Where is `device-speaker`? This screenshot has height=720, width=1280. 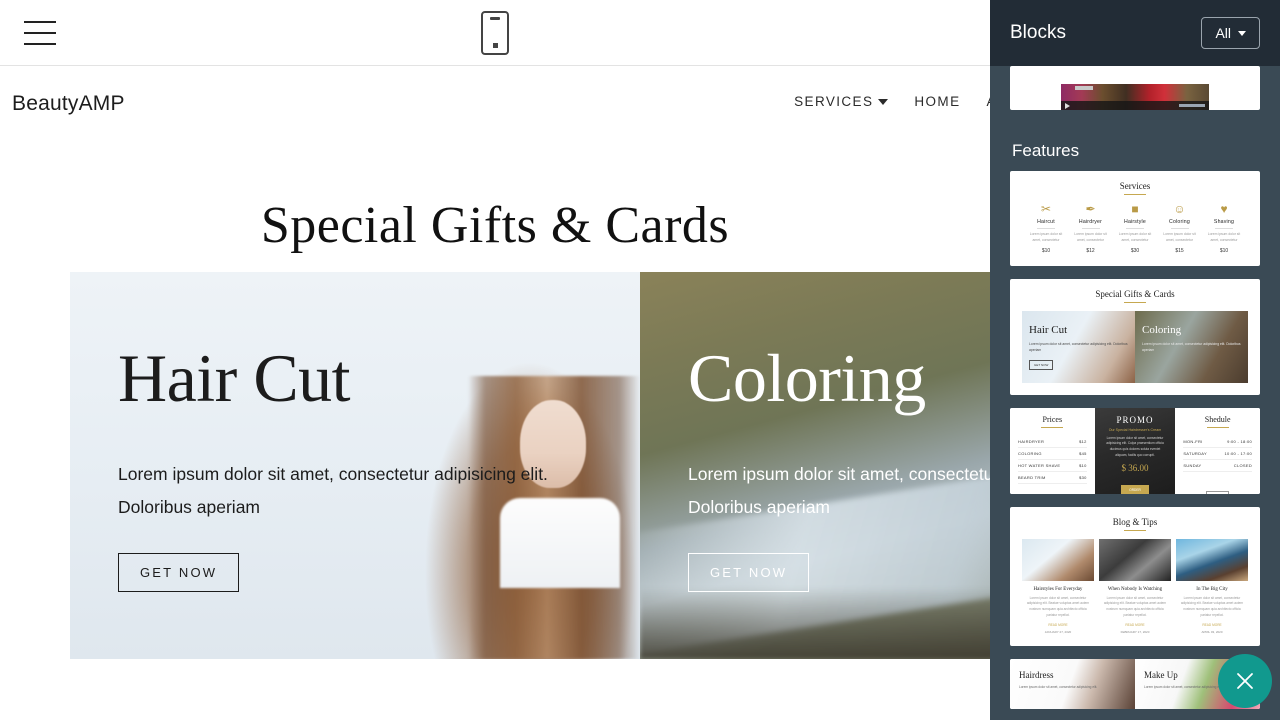
device-speaker is located at coordinates (495, 18).